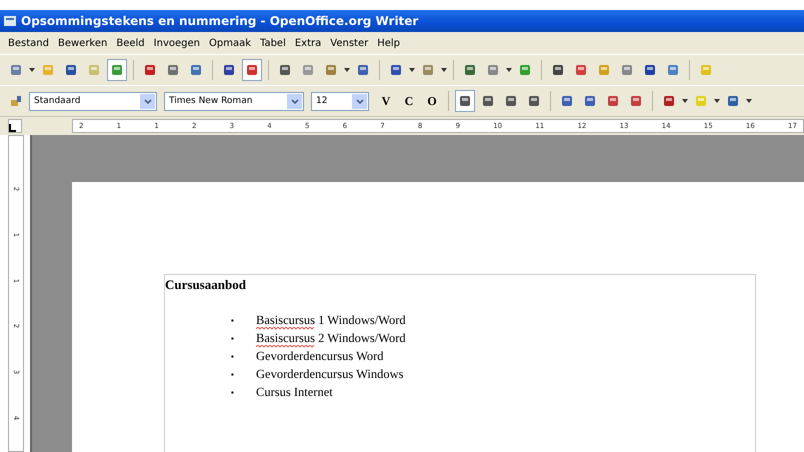 This screenshot has width=804, height=452. I want to click on align-left-tool-button, so click(465, 101).